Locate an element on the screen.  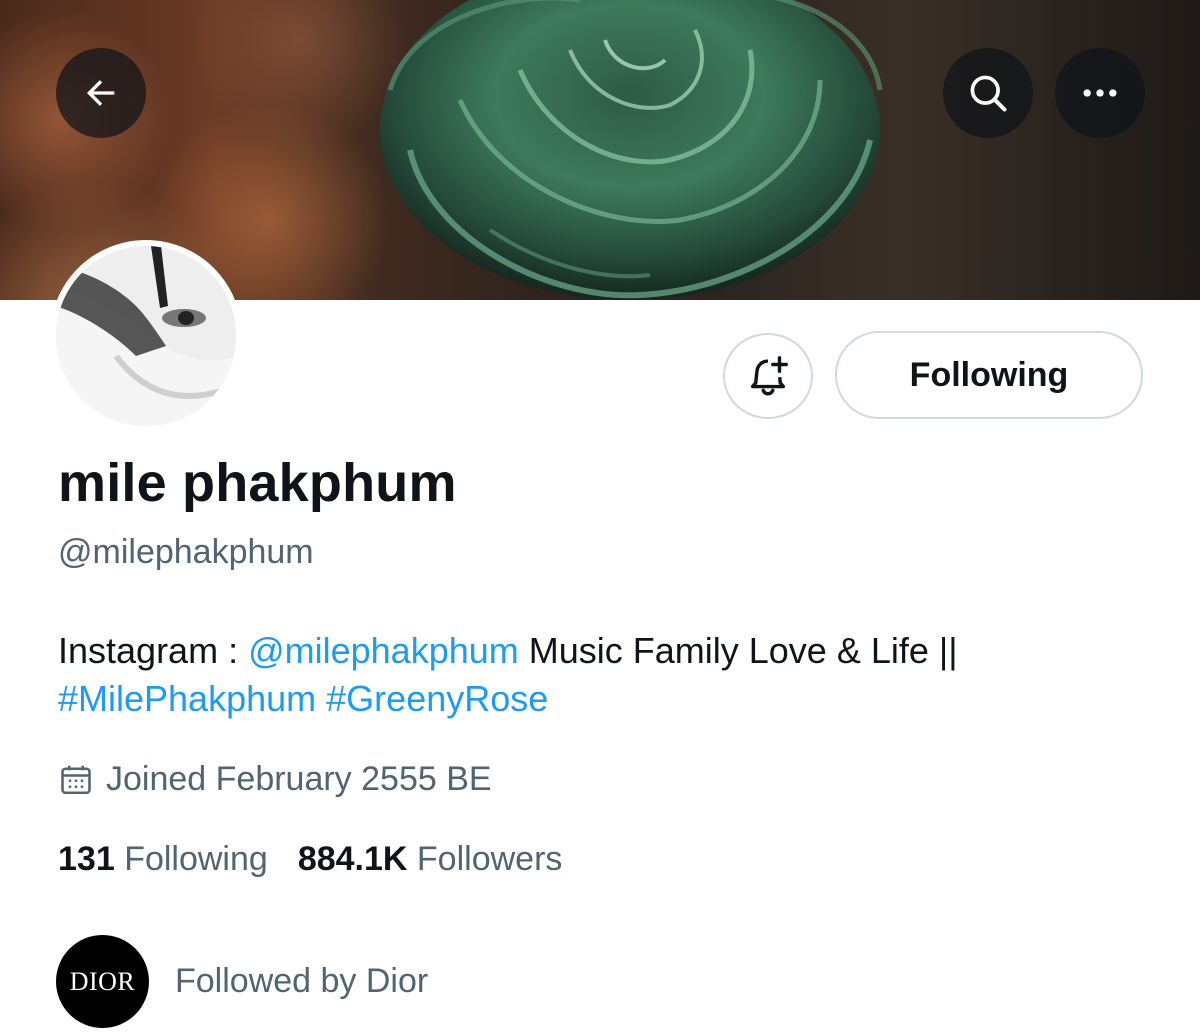
more-button is located at coordinates (1100, 93).